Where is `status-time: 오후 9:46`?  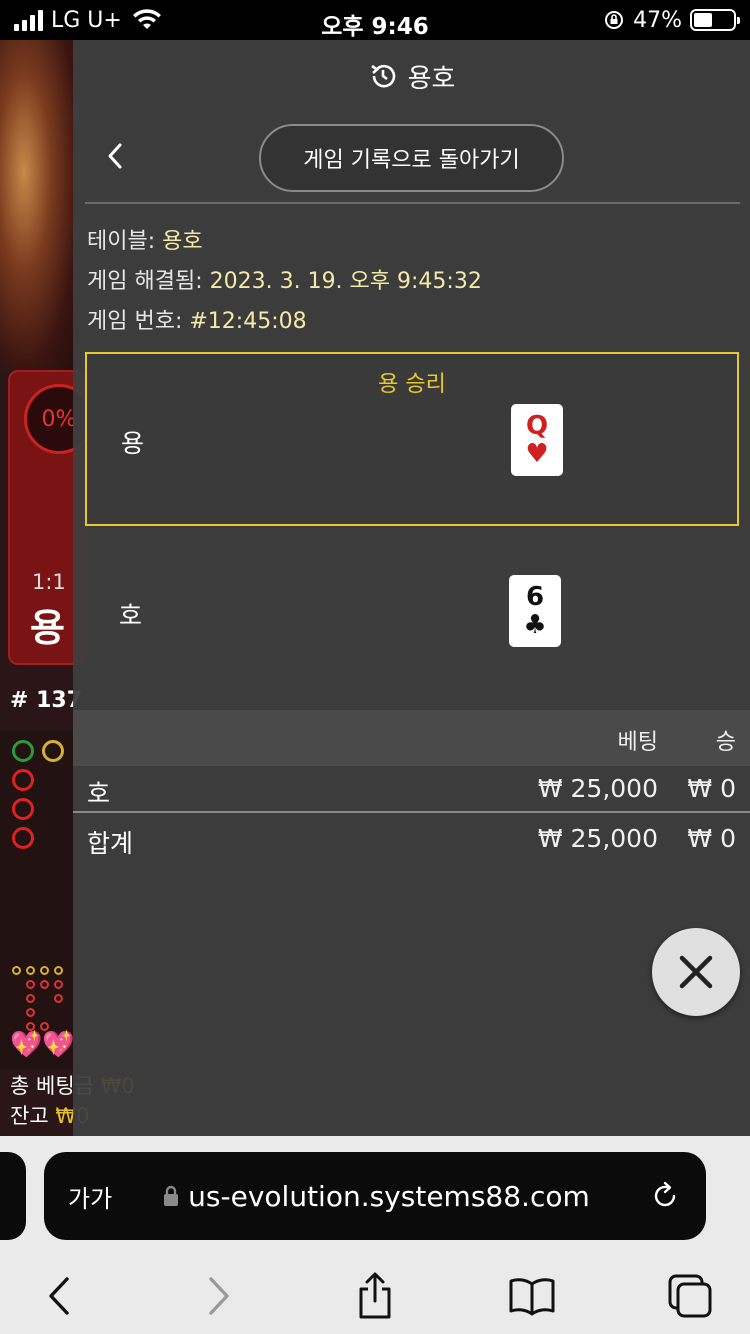 status-time: 오후 9:46 is located at coordinates (375, 27).